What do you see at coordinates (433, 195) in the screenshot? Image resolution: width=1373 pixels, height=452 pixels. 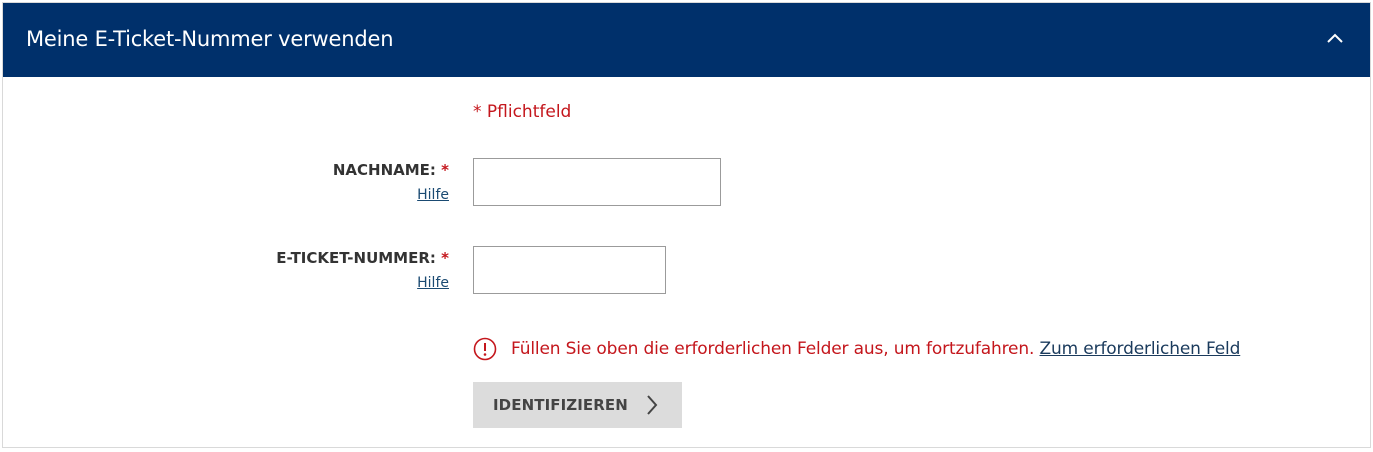 I see `last-name-help-link: Hilfe` at bounding box center [433, 195].